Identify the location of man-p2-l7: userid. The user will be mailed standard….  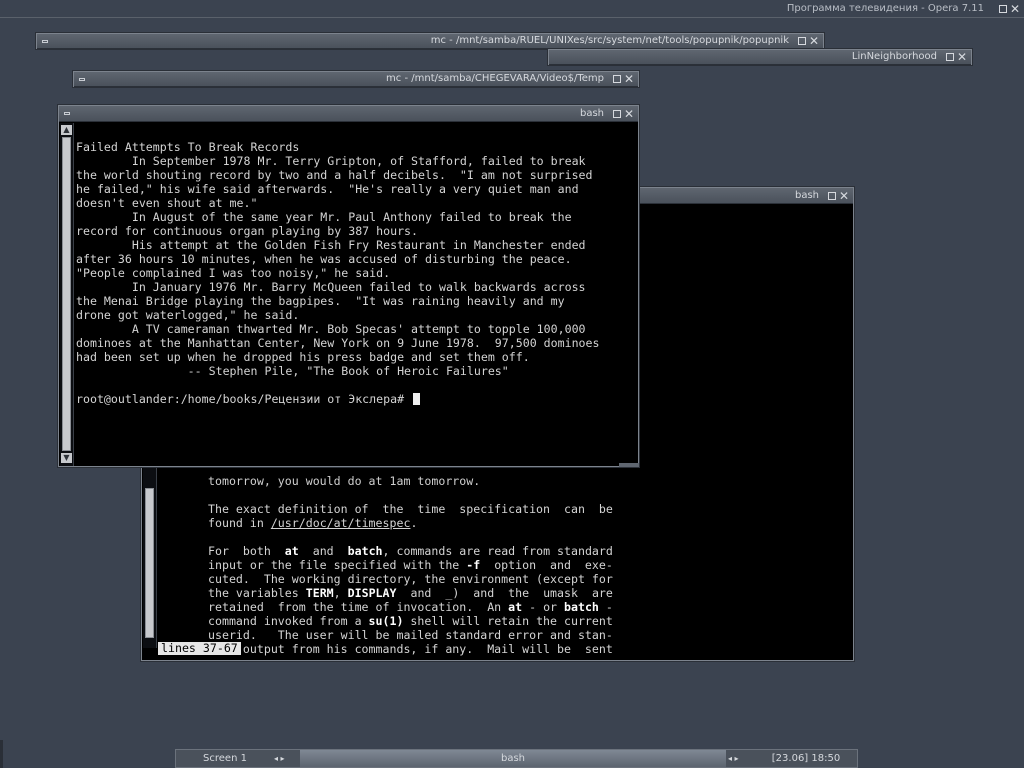
(410, 635).